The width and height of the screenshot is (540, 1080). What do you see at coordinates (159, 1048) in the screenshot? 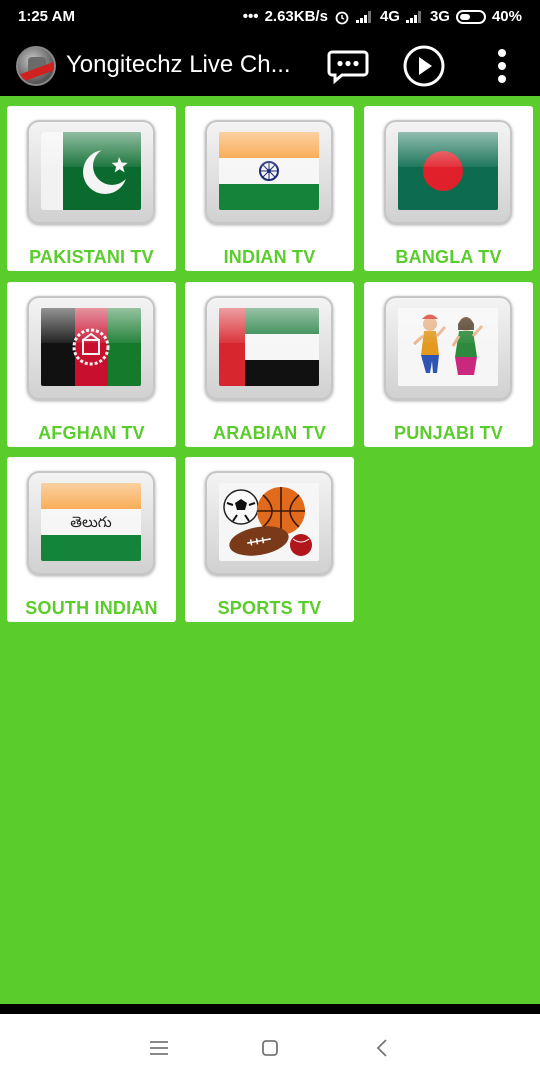
I see `menu-icon` at bounding box center [159, 1048].